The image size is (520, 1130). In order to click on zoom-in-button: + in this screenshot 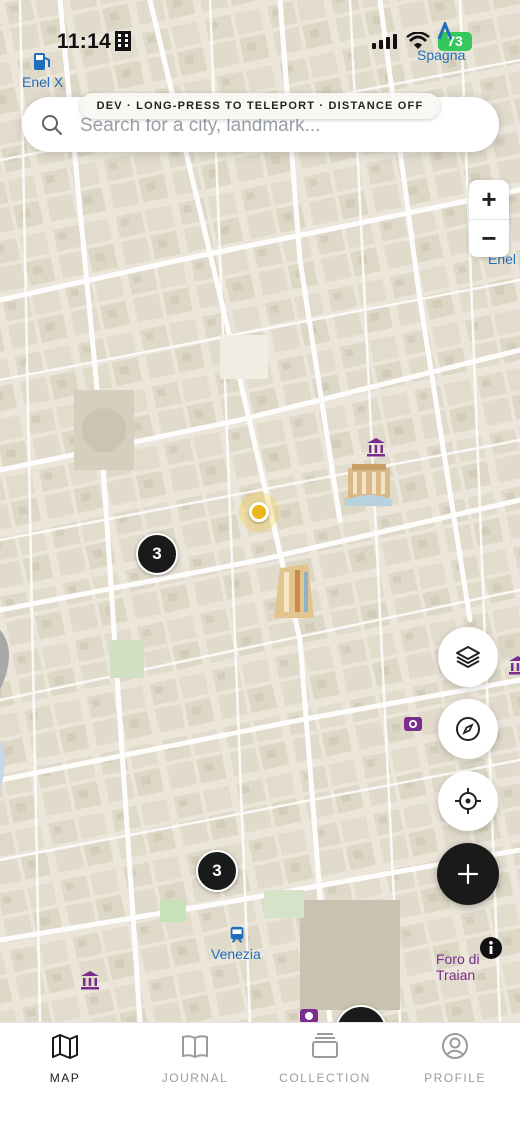, I will do `click(489, 199)`.